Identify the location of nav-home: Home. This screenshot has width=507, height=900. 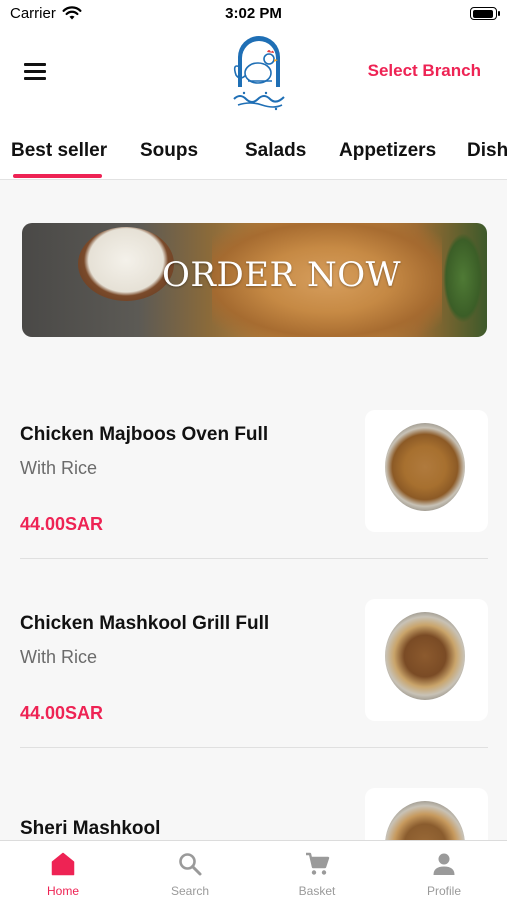
(63, 870).